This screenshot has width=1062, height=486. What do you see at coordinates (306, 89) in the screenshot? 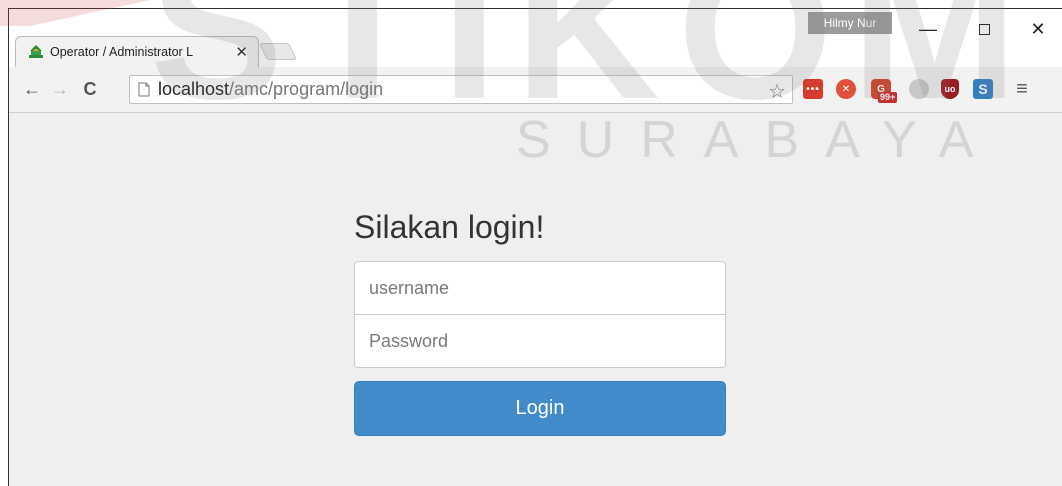
I see `url-path: /amc/program/login` at bounding box center [306, 89].